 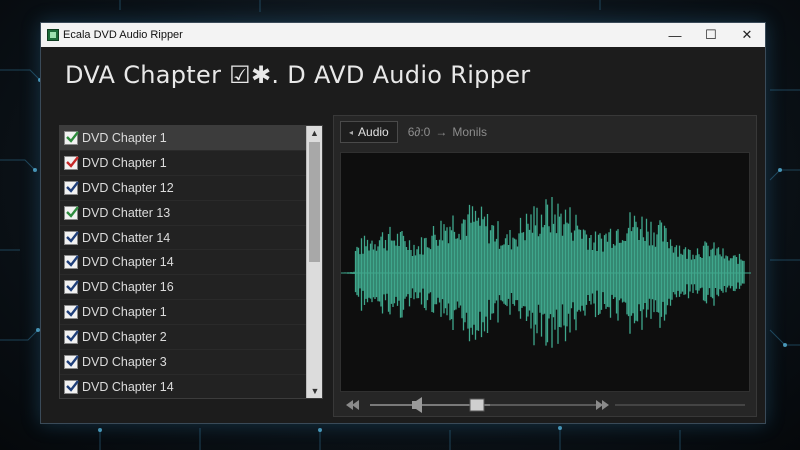 I want to click on transport-bar, so click(x=545, y=405).